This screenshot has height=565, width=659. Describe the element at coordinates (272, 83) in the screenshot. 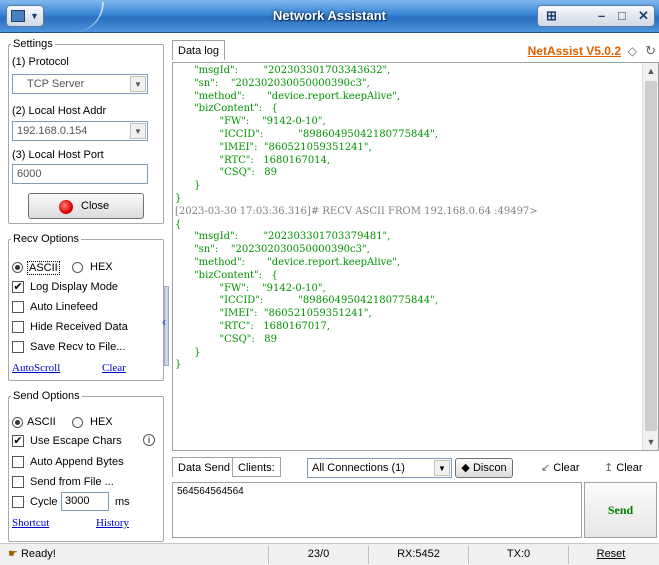

I see `log-line: "sn": "202302030050000390c3",` at that location.